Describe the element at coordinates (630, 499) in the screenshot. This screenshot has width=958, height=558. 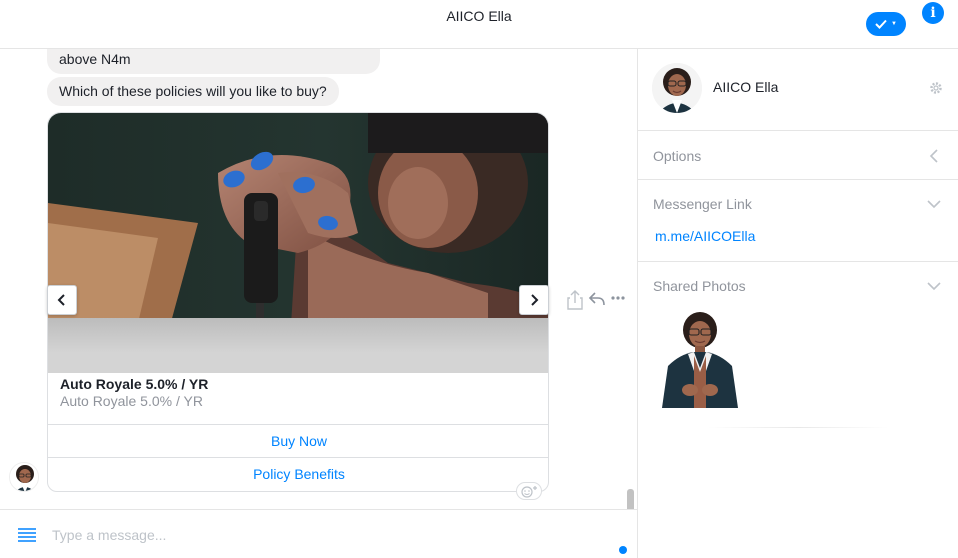
I see `thread-scrollbar` at that location.